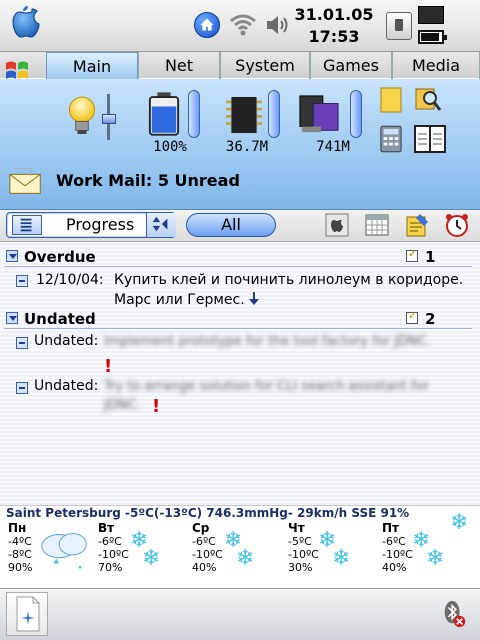 The height and width of the screenshot is (640, 480). What do you see at coordinates (92, 65) in the screenshot?
I see `tab-main: Main` at bounding box center [92, 65].